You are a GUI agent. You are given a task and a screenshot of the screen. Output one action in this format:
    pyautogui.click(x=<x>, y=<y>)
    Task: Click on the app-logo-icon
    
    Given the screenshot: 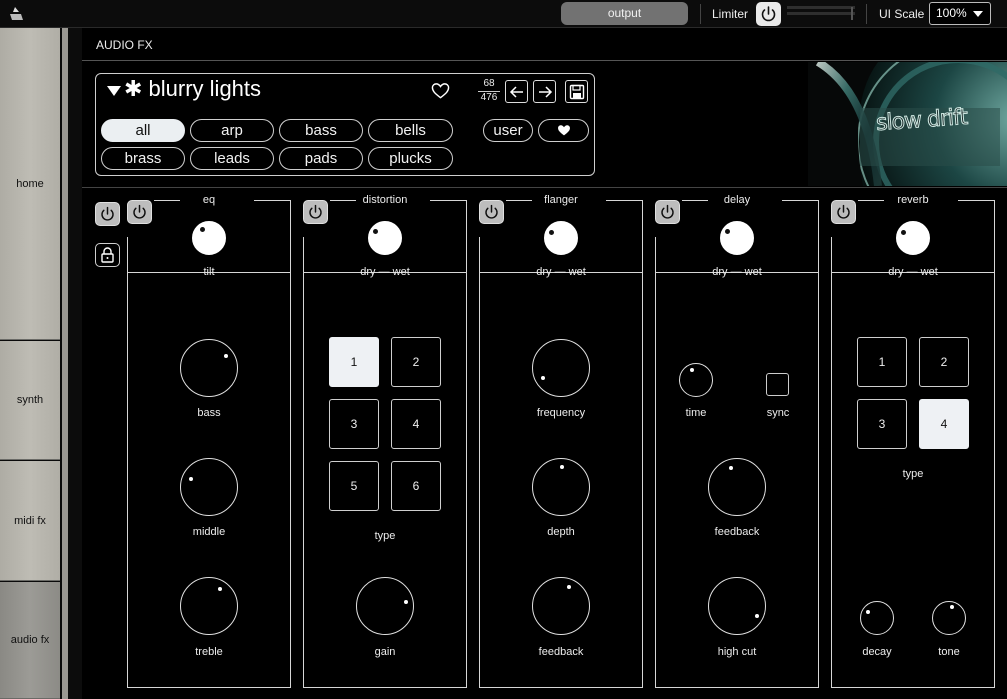 What is the action you would take?
    pyautogui.click(x=16, y=13)
    